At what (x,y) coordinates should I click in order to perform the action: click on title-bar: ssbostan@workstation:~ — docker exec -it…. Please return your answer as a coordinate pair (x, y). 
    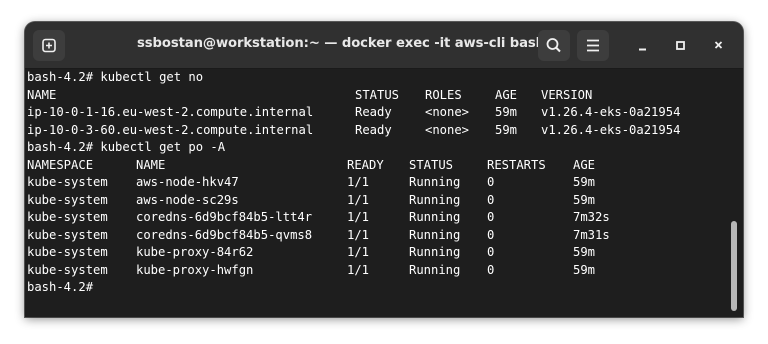
    Looking at the image, I should click on (384, 45).